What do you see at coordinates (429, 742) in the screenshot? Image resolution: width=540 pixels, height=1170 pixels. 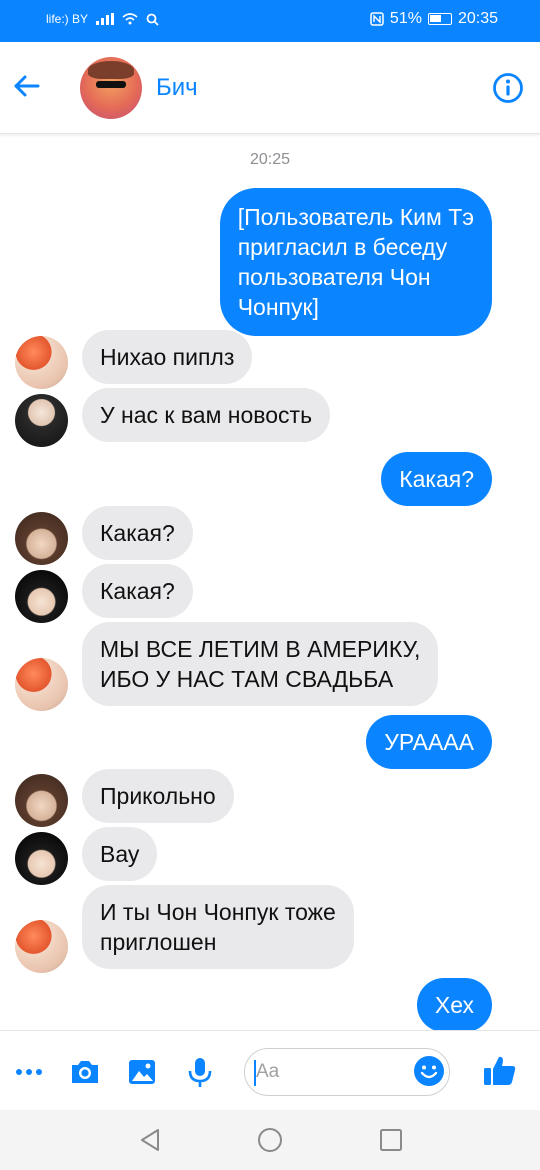 I see `message-bubble-outgoing: УРАААА` at bounding box center [429, 742].